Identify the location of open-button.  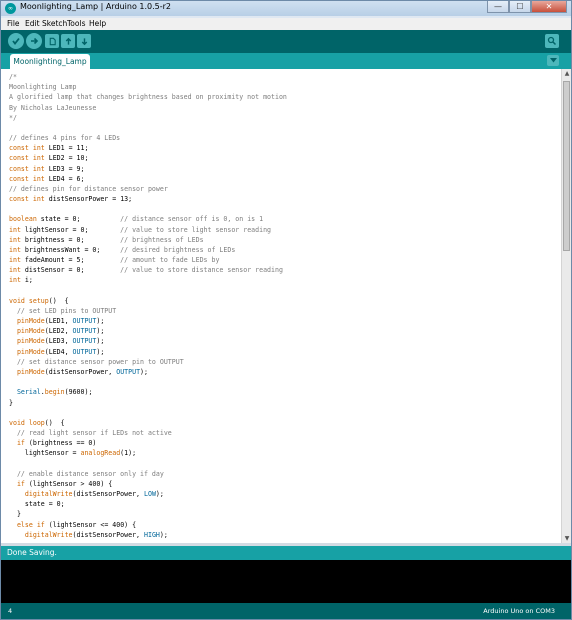
(68, 41).